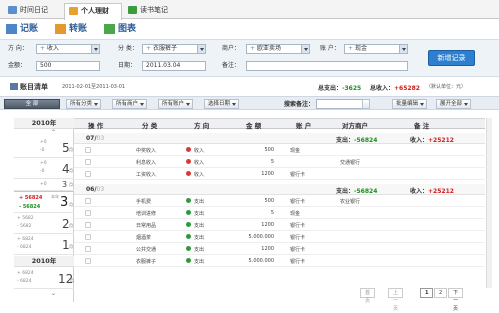 This screenshot has height=313, width=499. What do you see at coordinates (345, 191) in the screenshot?
I see `day-expense-label: 支出：` at bounding box center [345, 191].